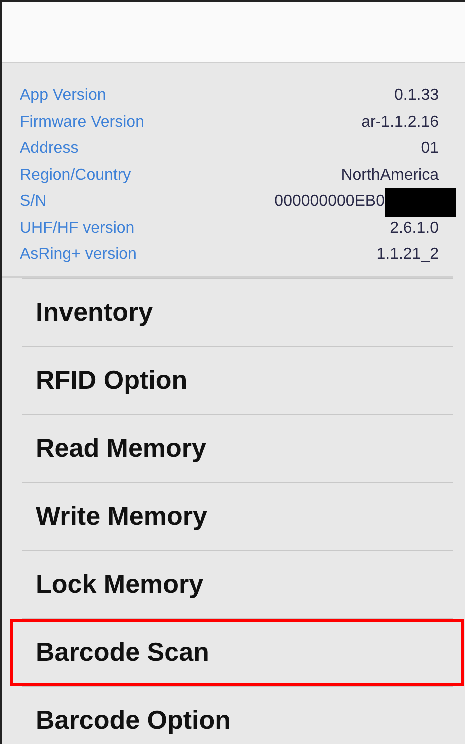  Describe the element at coordinates (390, 175) in the screenshot. I see `info-value: NorthAmerica` at that location.